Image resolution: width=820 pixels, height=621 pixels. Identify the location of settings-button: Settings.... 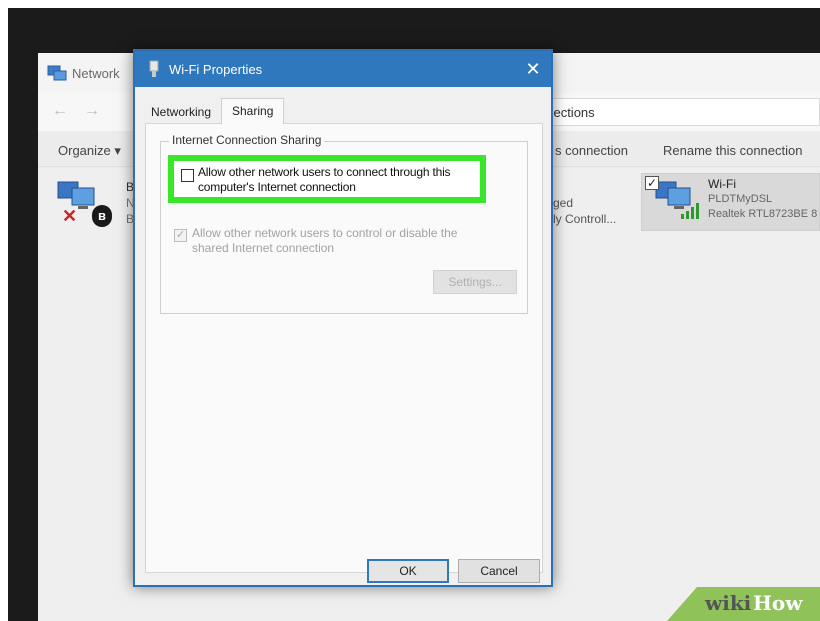
(475, 282).